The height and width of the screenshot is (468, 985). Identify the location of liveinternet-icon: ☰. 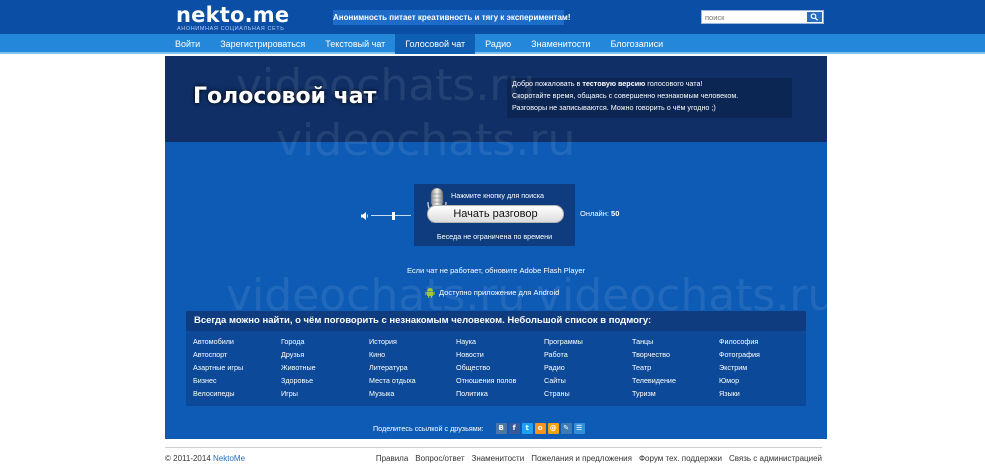
(579, 428).